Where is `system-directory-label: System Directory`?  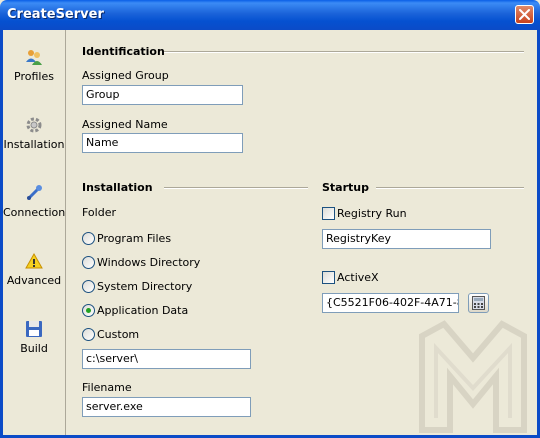 system-directory-label: System Directory is located at coordinates (144, 286).